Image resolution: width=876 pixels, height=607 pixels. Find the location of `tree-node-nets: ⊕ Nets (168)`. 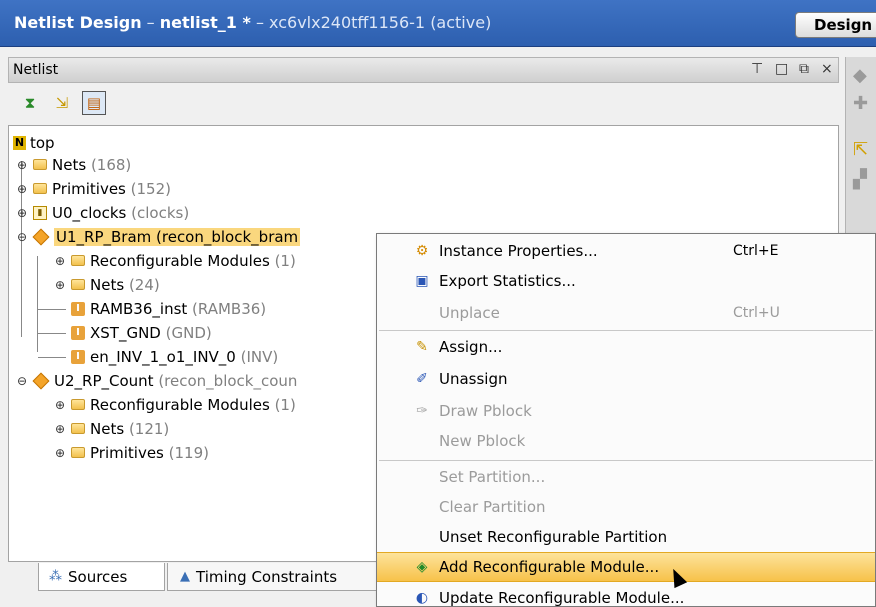

tree-node-nets: ⊕ Nets (168) is located at coordinates (73, 164).